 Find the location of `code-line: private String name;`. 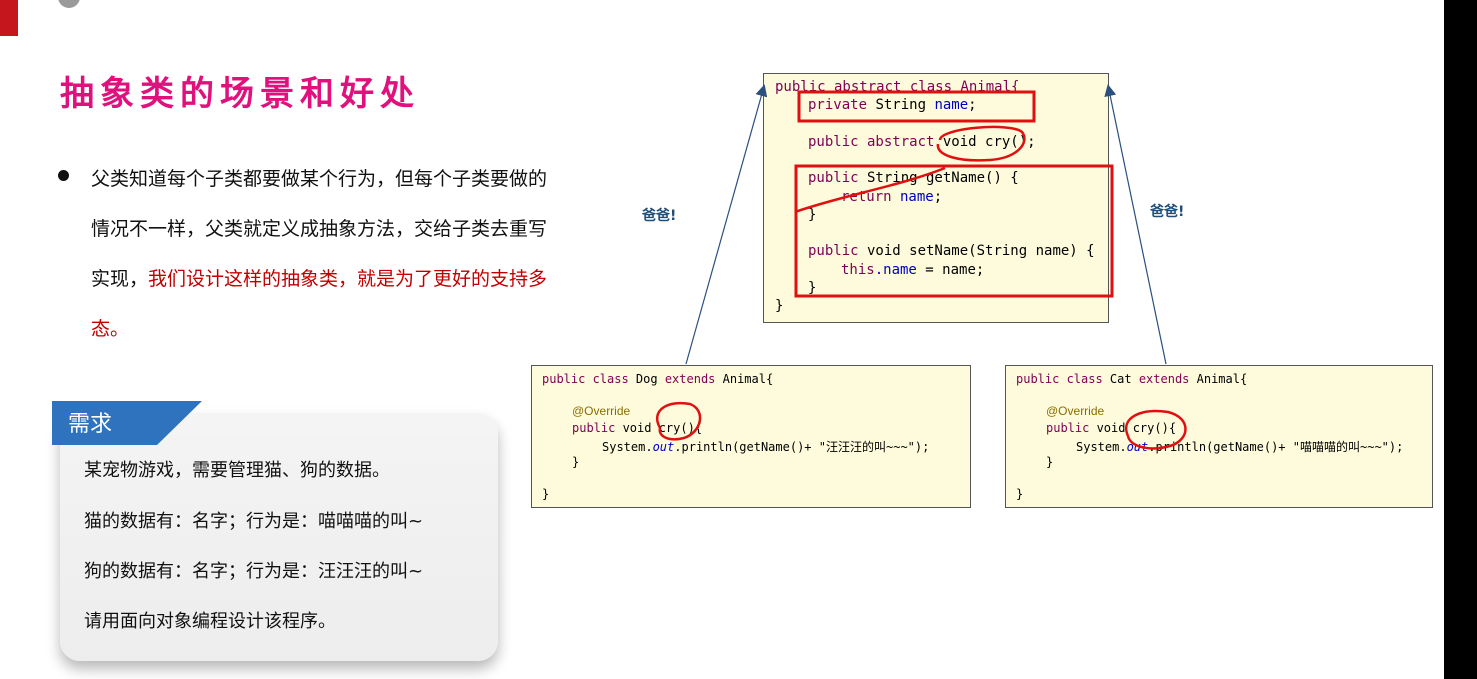

code-line: private String name; is located at coordinates (892, 105).